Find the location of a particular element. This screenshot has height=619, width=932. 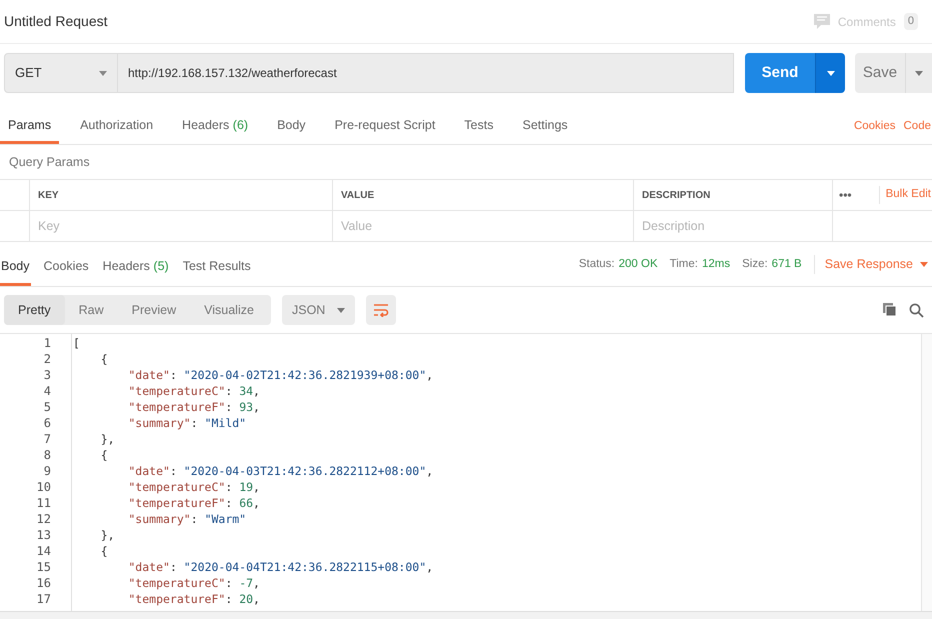

code-line: "temperatureF": 93, is located at coordinates (194, 407).